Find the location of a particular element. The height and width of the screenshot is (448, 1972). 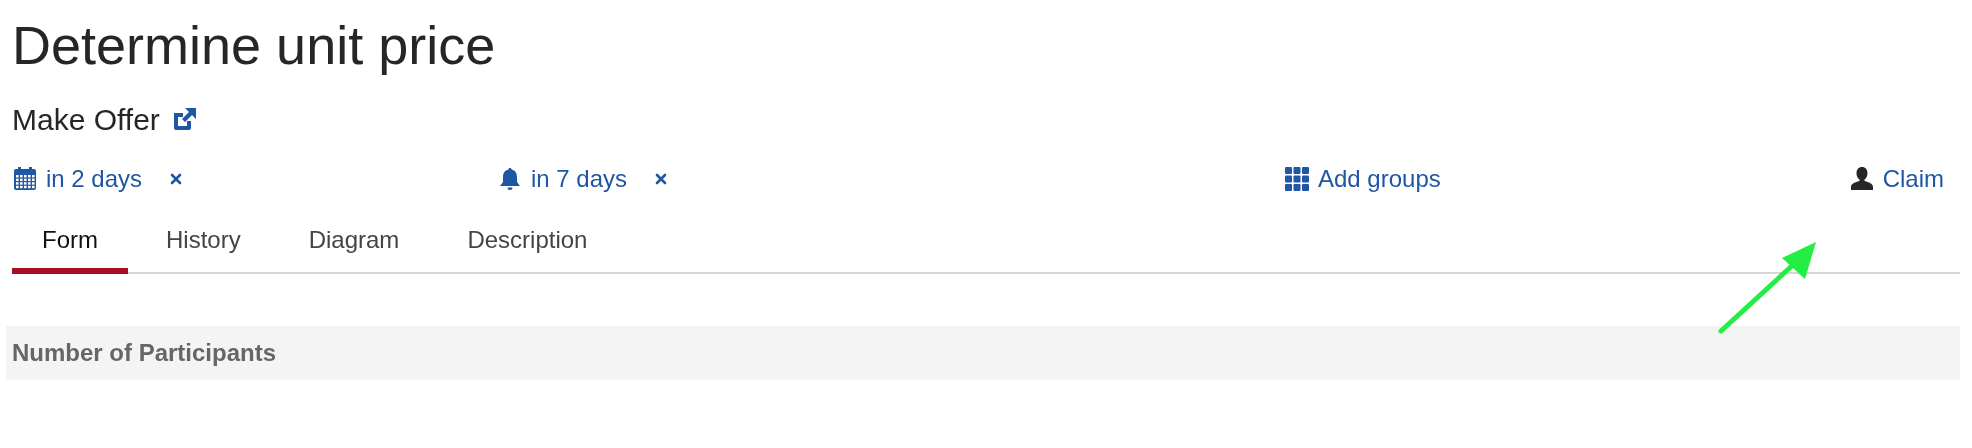

bell-icon is located at coordinates (510, 179).